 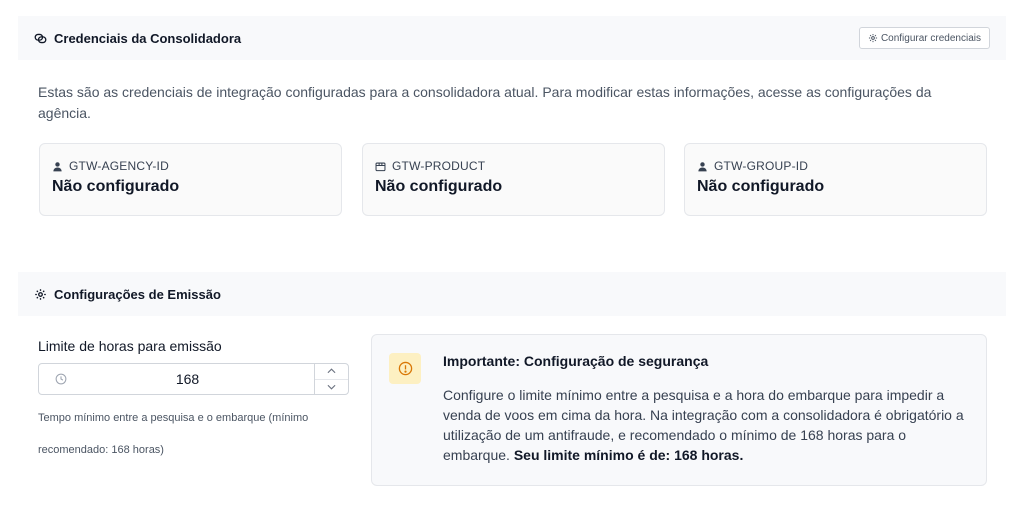 I want to click on stepper-arrows, so click(x=331, y=379).